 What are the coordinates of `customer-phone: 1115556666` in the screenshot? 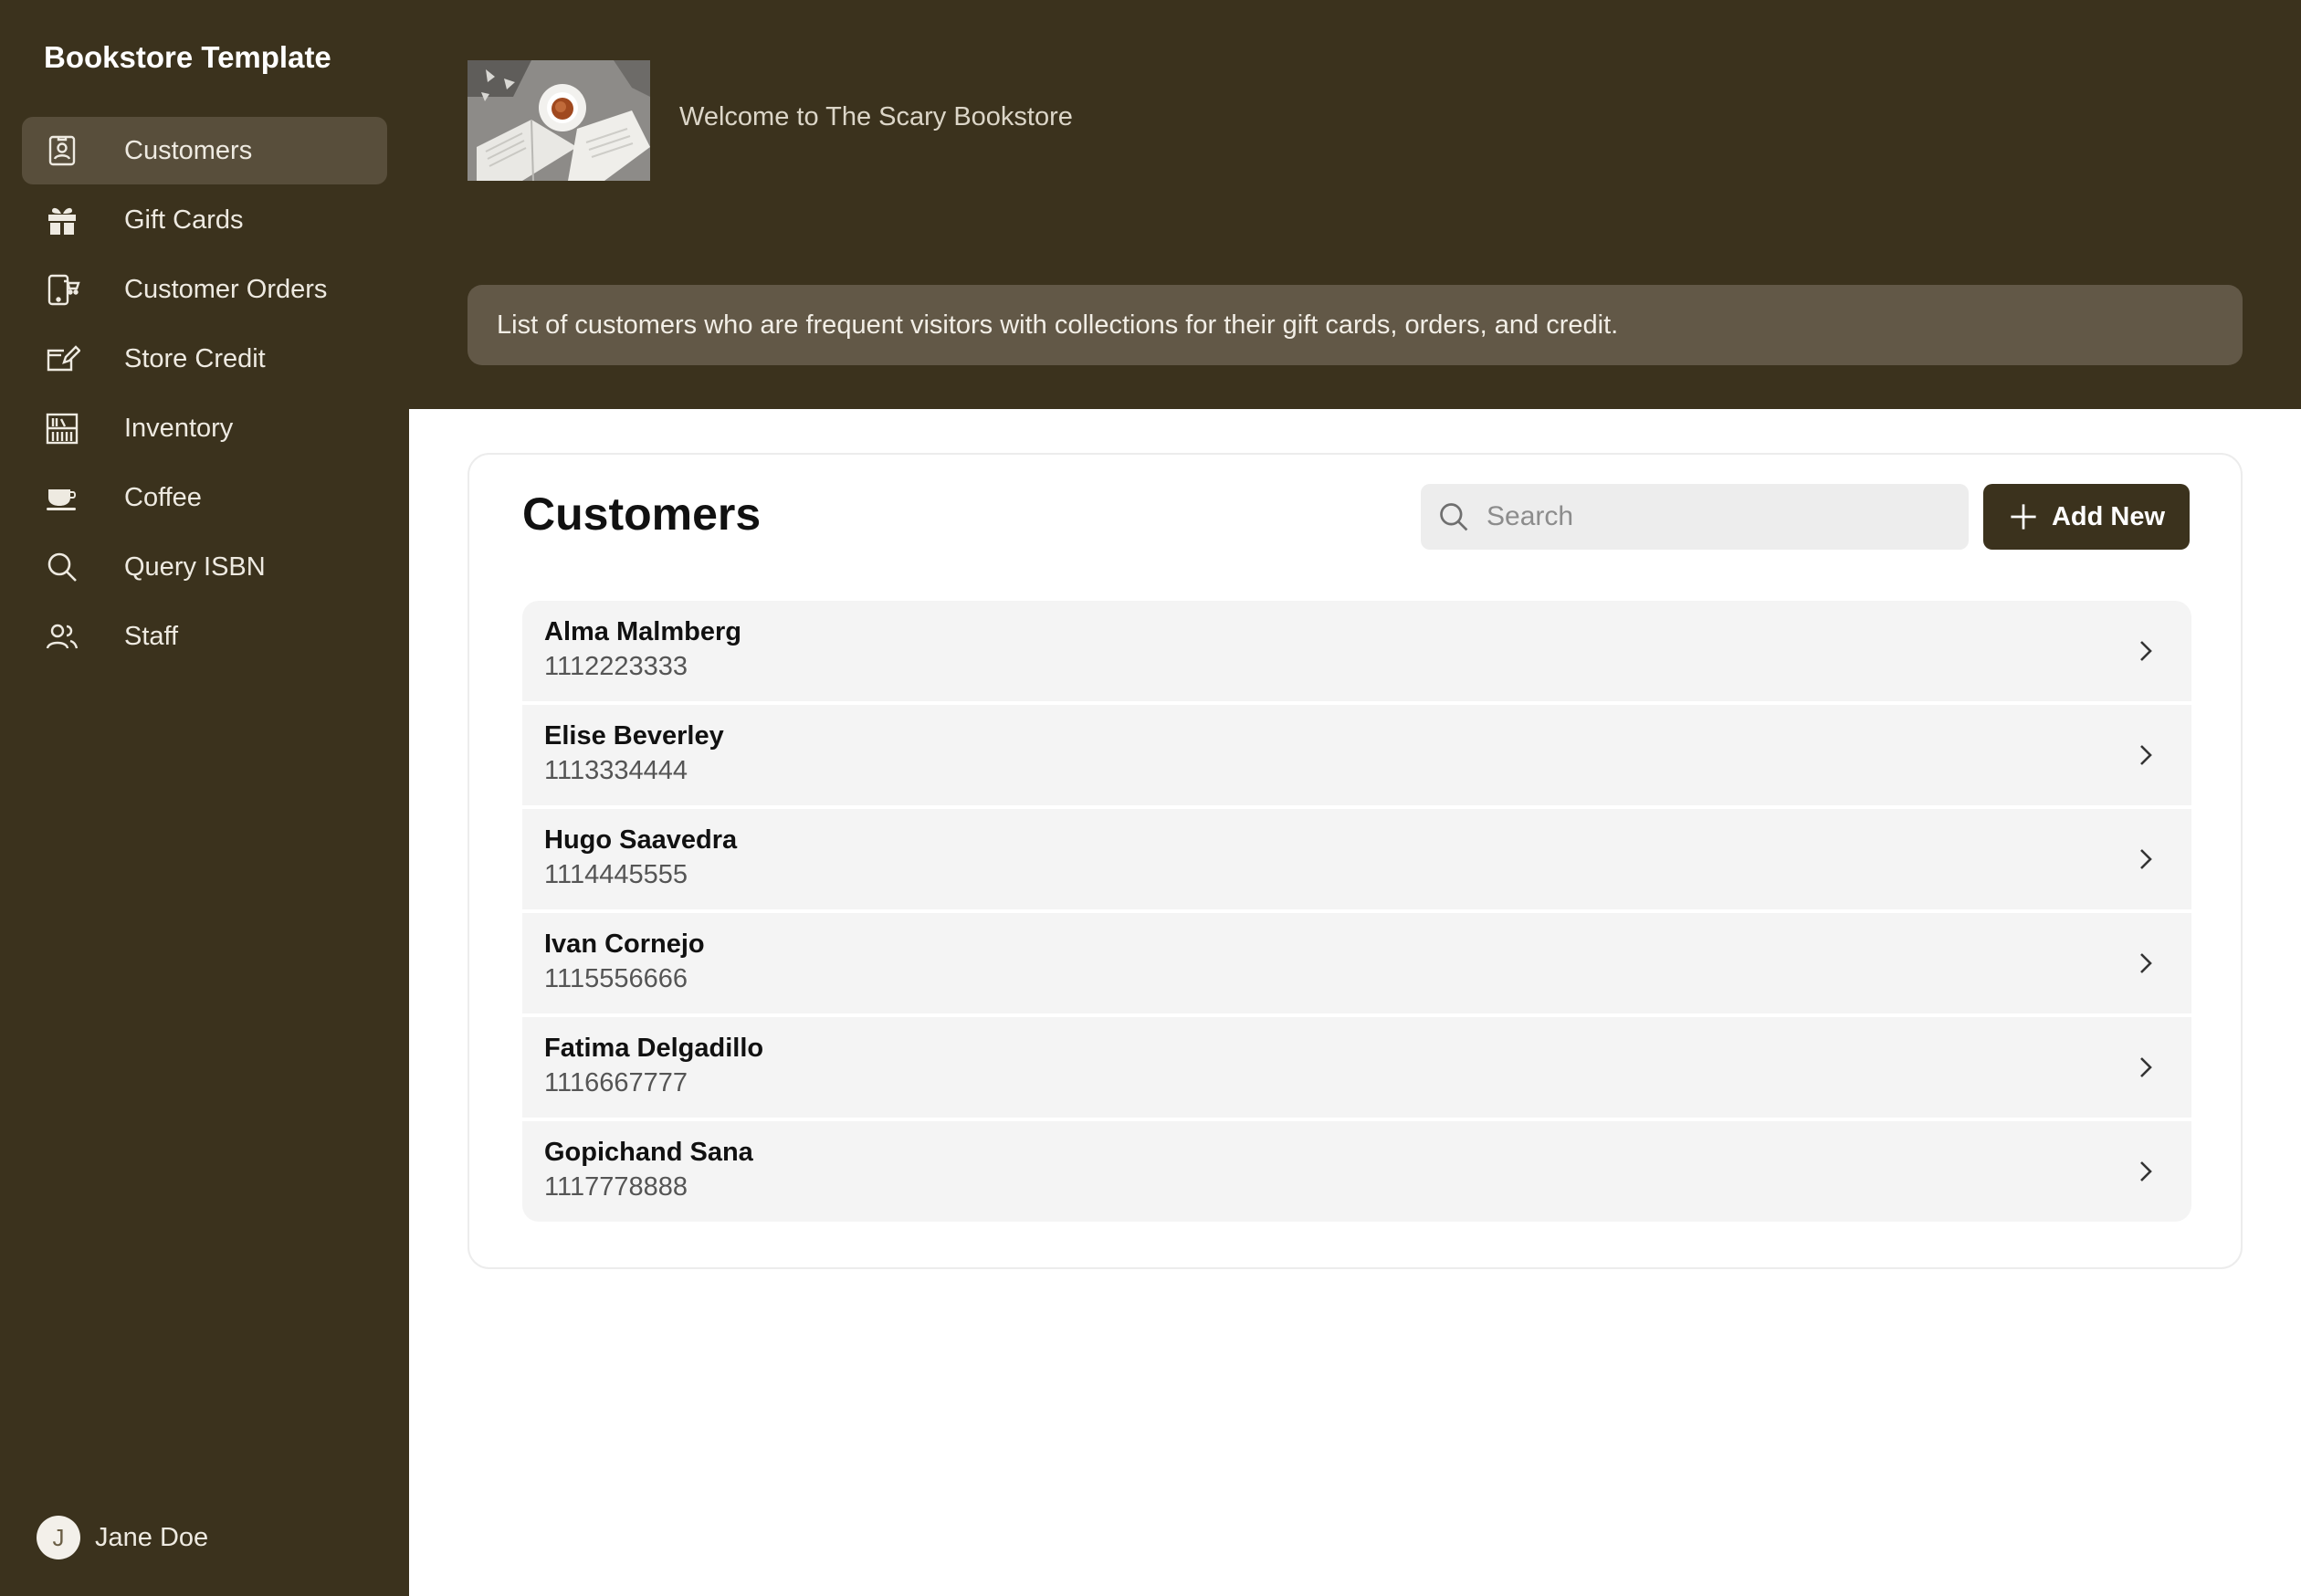 It's located at (616, 979).